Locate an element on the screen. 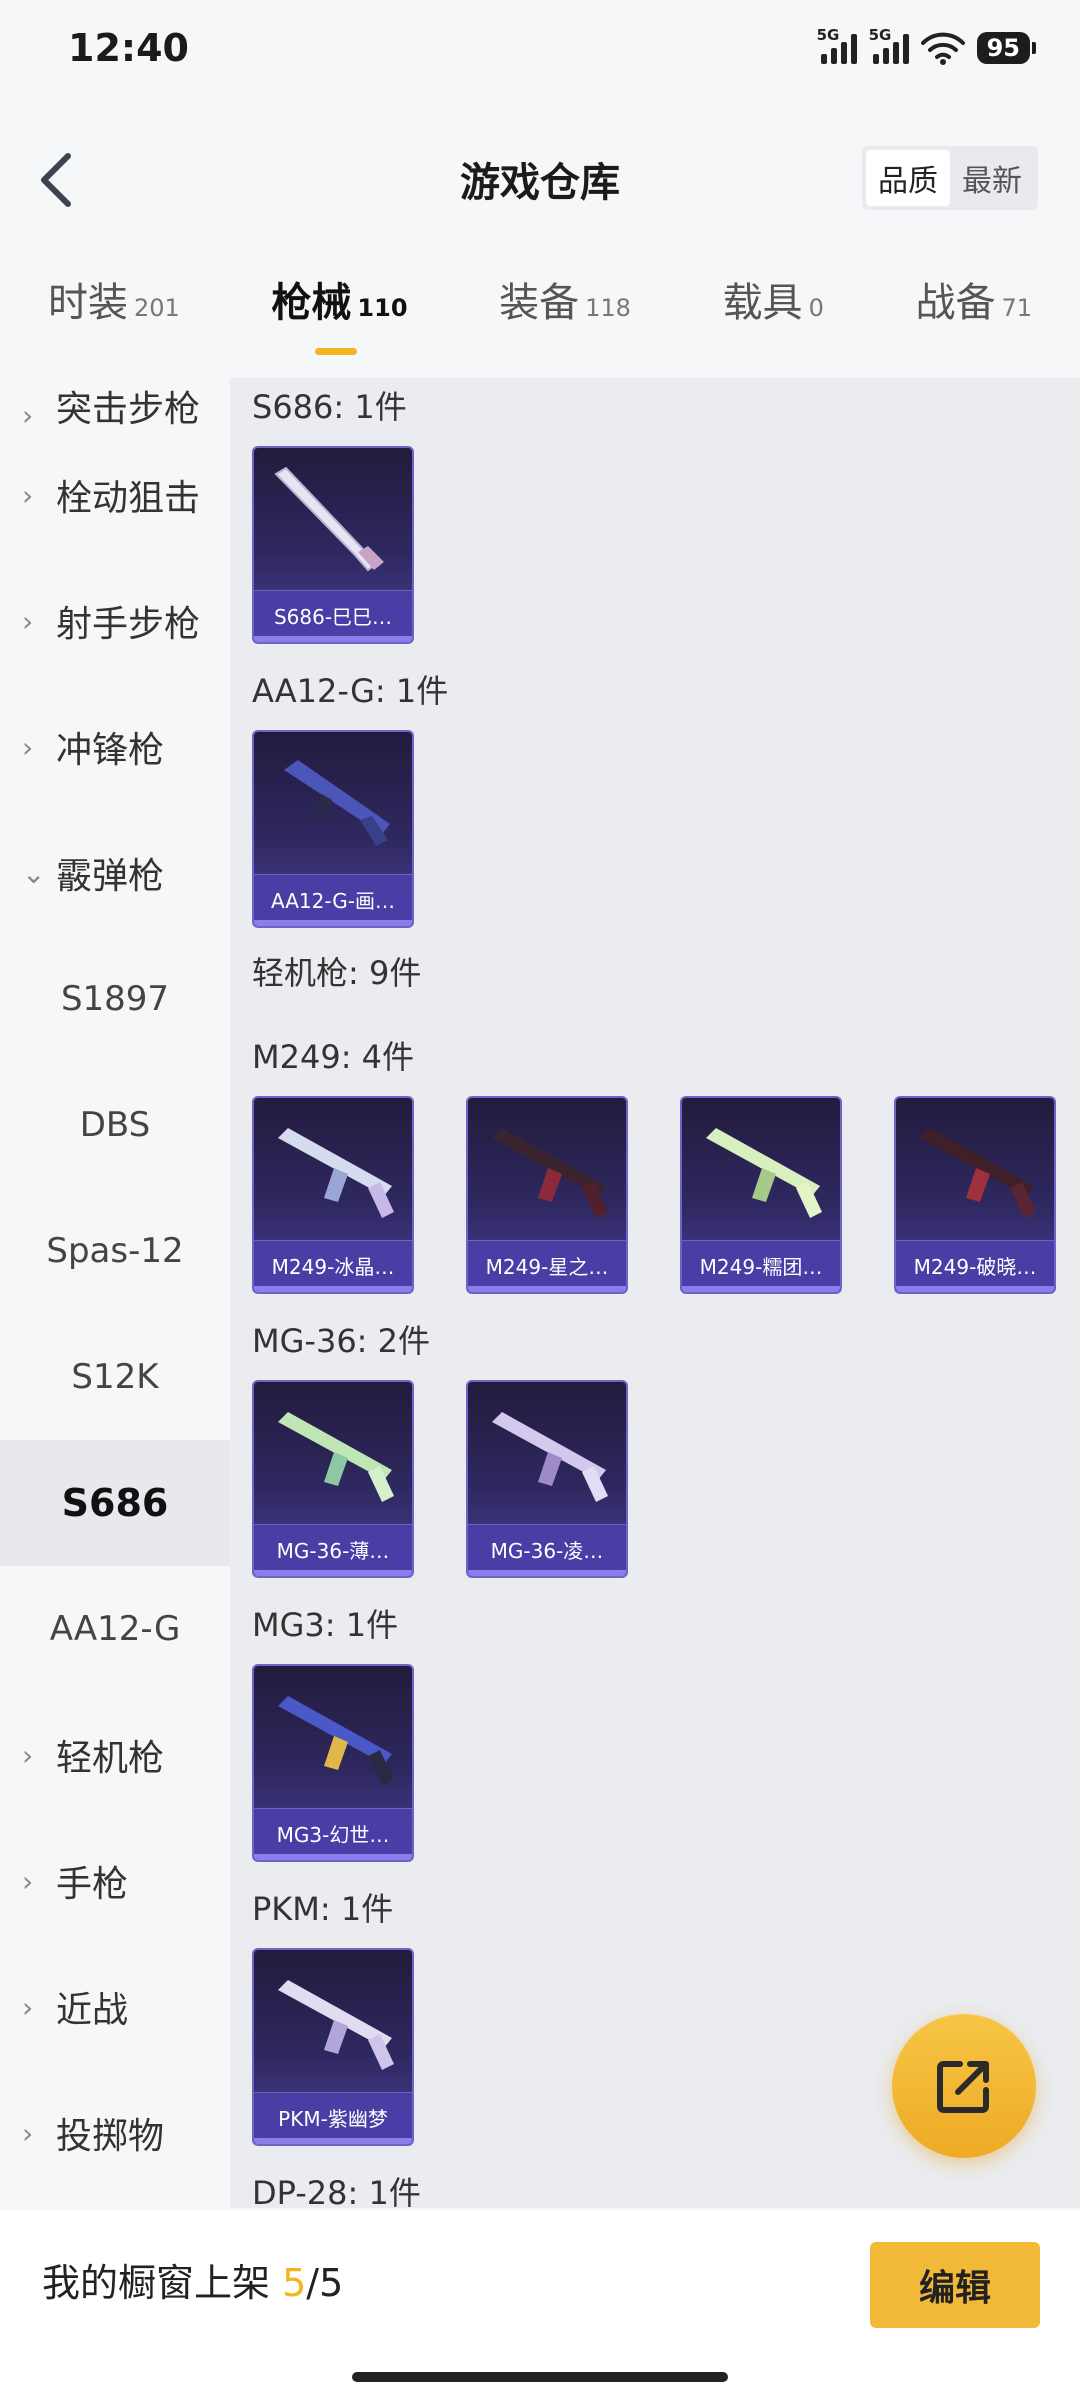  sidebar-item-smg: › 冲锋枪 is located at coordinates (115, 747).